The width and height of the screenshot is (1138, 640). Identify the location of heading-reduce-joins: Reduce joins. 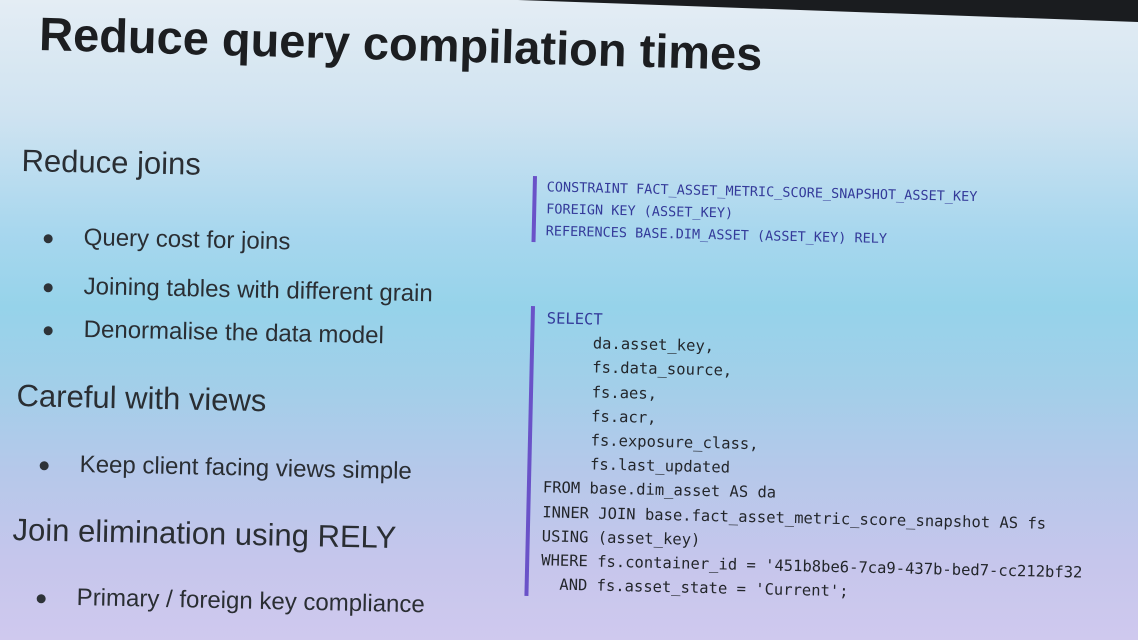
(111, 162).